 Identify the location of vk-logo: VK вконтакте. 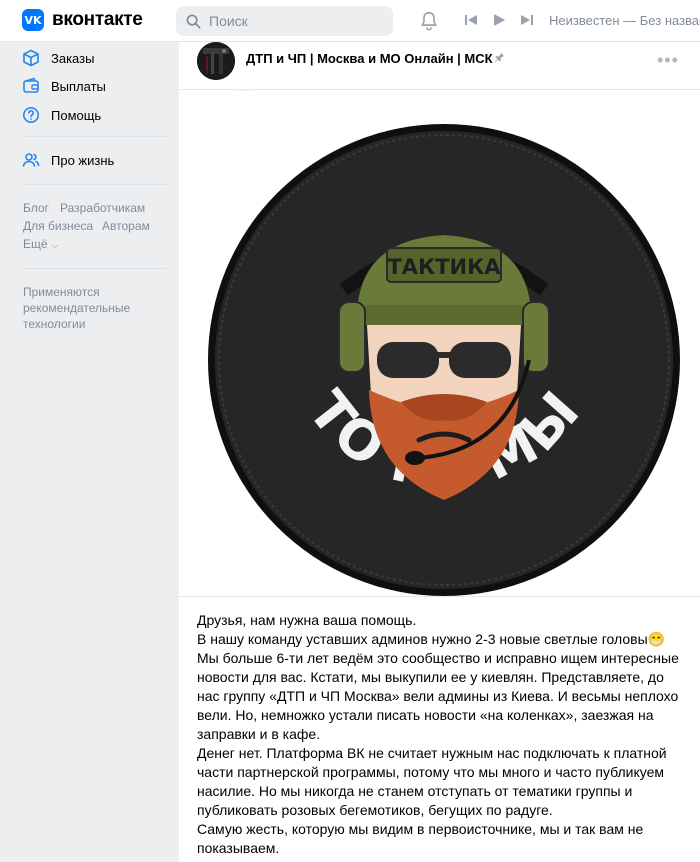
(82, 20).